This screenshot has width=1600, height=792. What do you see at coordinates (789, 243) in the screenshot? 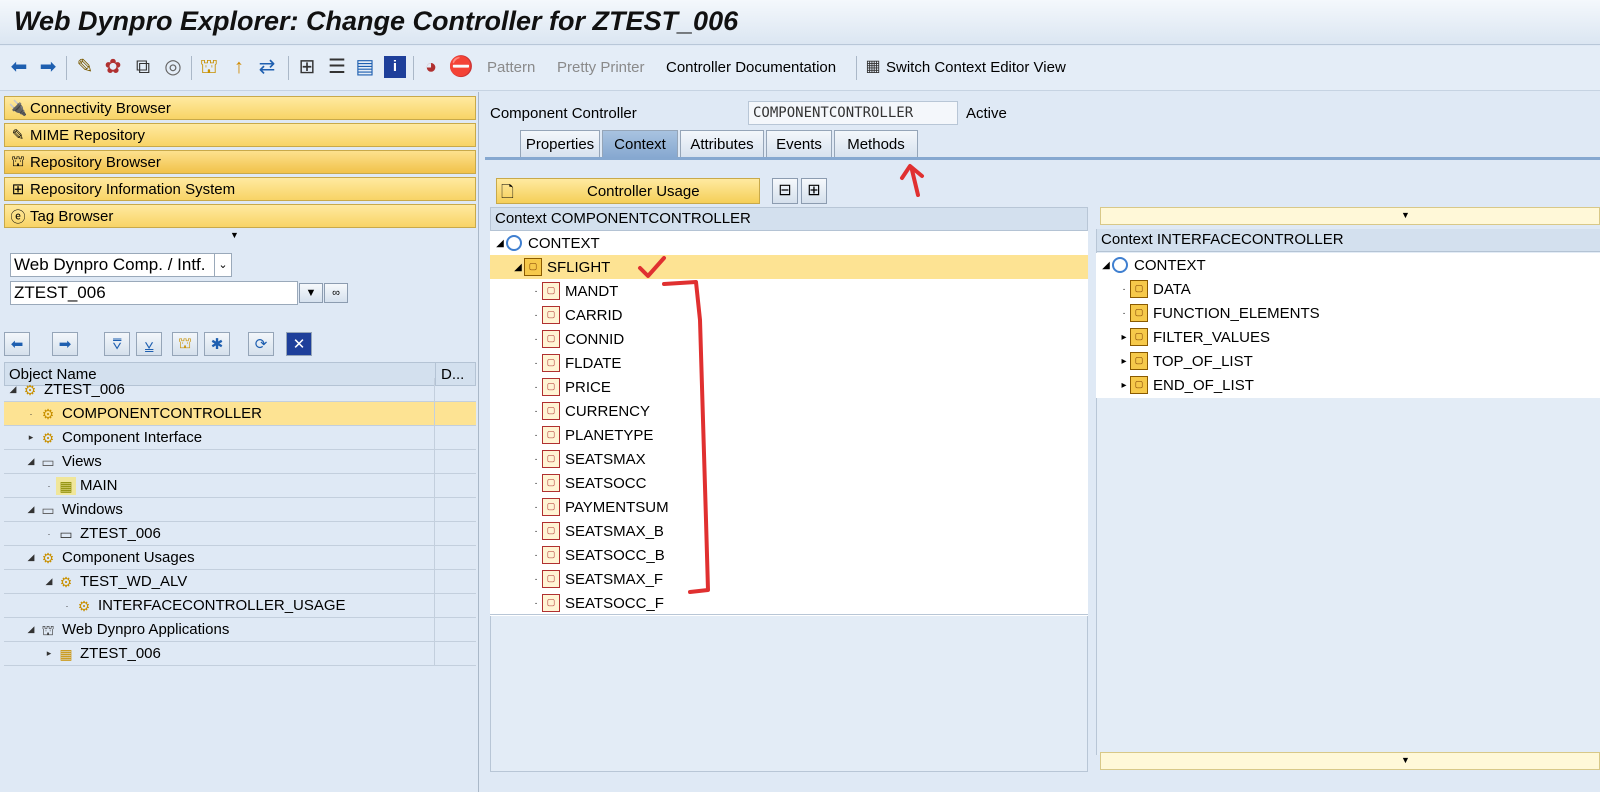
I see `context-root-row: ◢ CONTEXT` at bounding box center [789, 243].